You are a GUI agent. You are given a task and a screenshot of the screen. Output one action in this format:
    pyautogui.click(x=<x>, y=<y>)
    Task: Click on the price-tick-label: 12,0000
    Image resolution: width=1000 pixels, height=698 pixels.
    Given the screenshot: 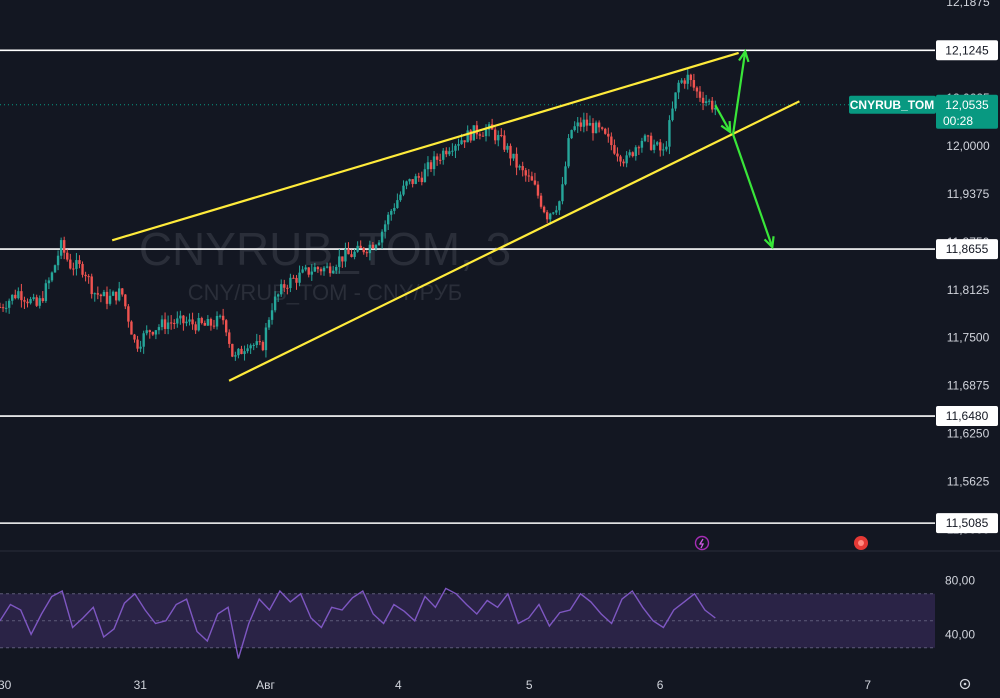 What is the action you would take?
    pyautogui.click(x=968, y=146)
    